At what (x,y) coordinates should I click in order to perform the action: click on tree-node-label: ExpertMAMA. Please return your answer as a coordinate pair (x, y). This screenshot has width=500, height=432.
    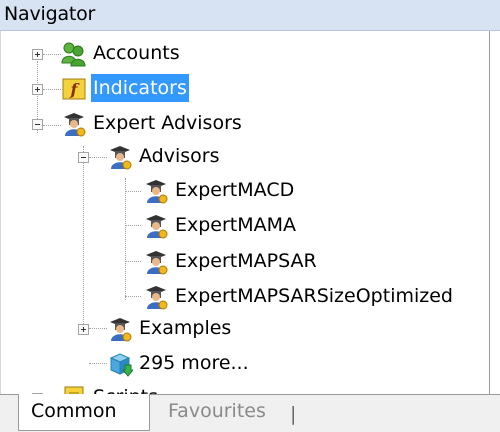
    Looking at the image, I should click on (236, 225).